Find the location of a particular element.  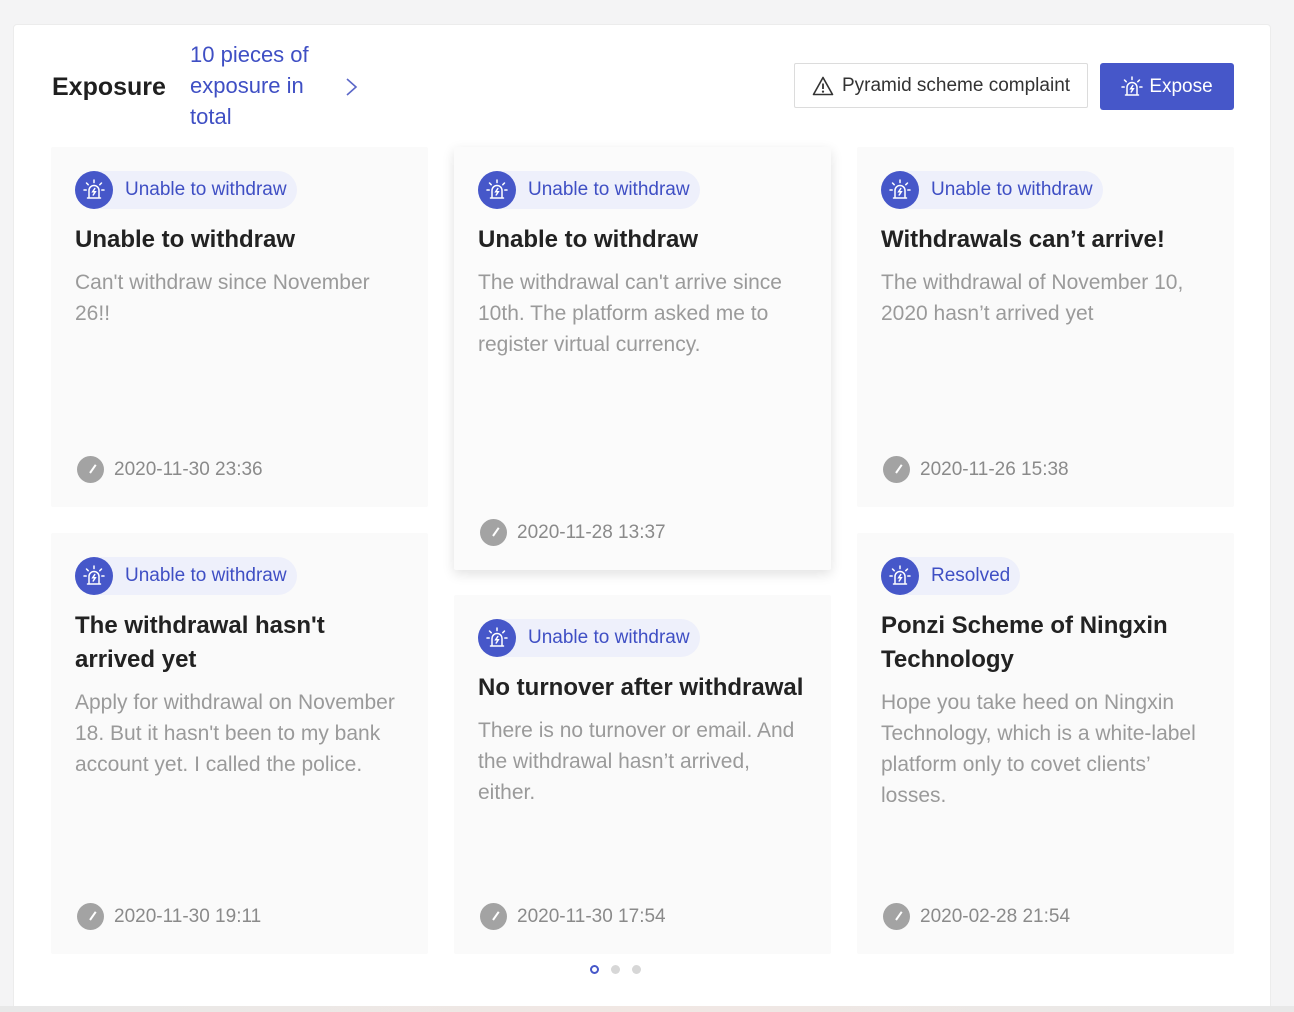

expose-button-label: Expose is located at coordinates (1181, 86).